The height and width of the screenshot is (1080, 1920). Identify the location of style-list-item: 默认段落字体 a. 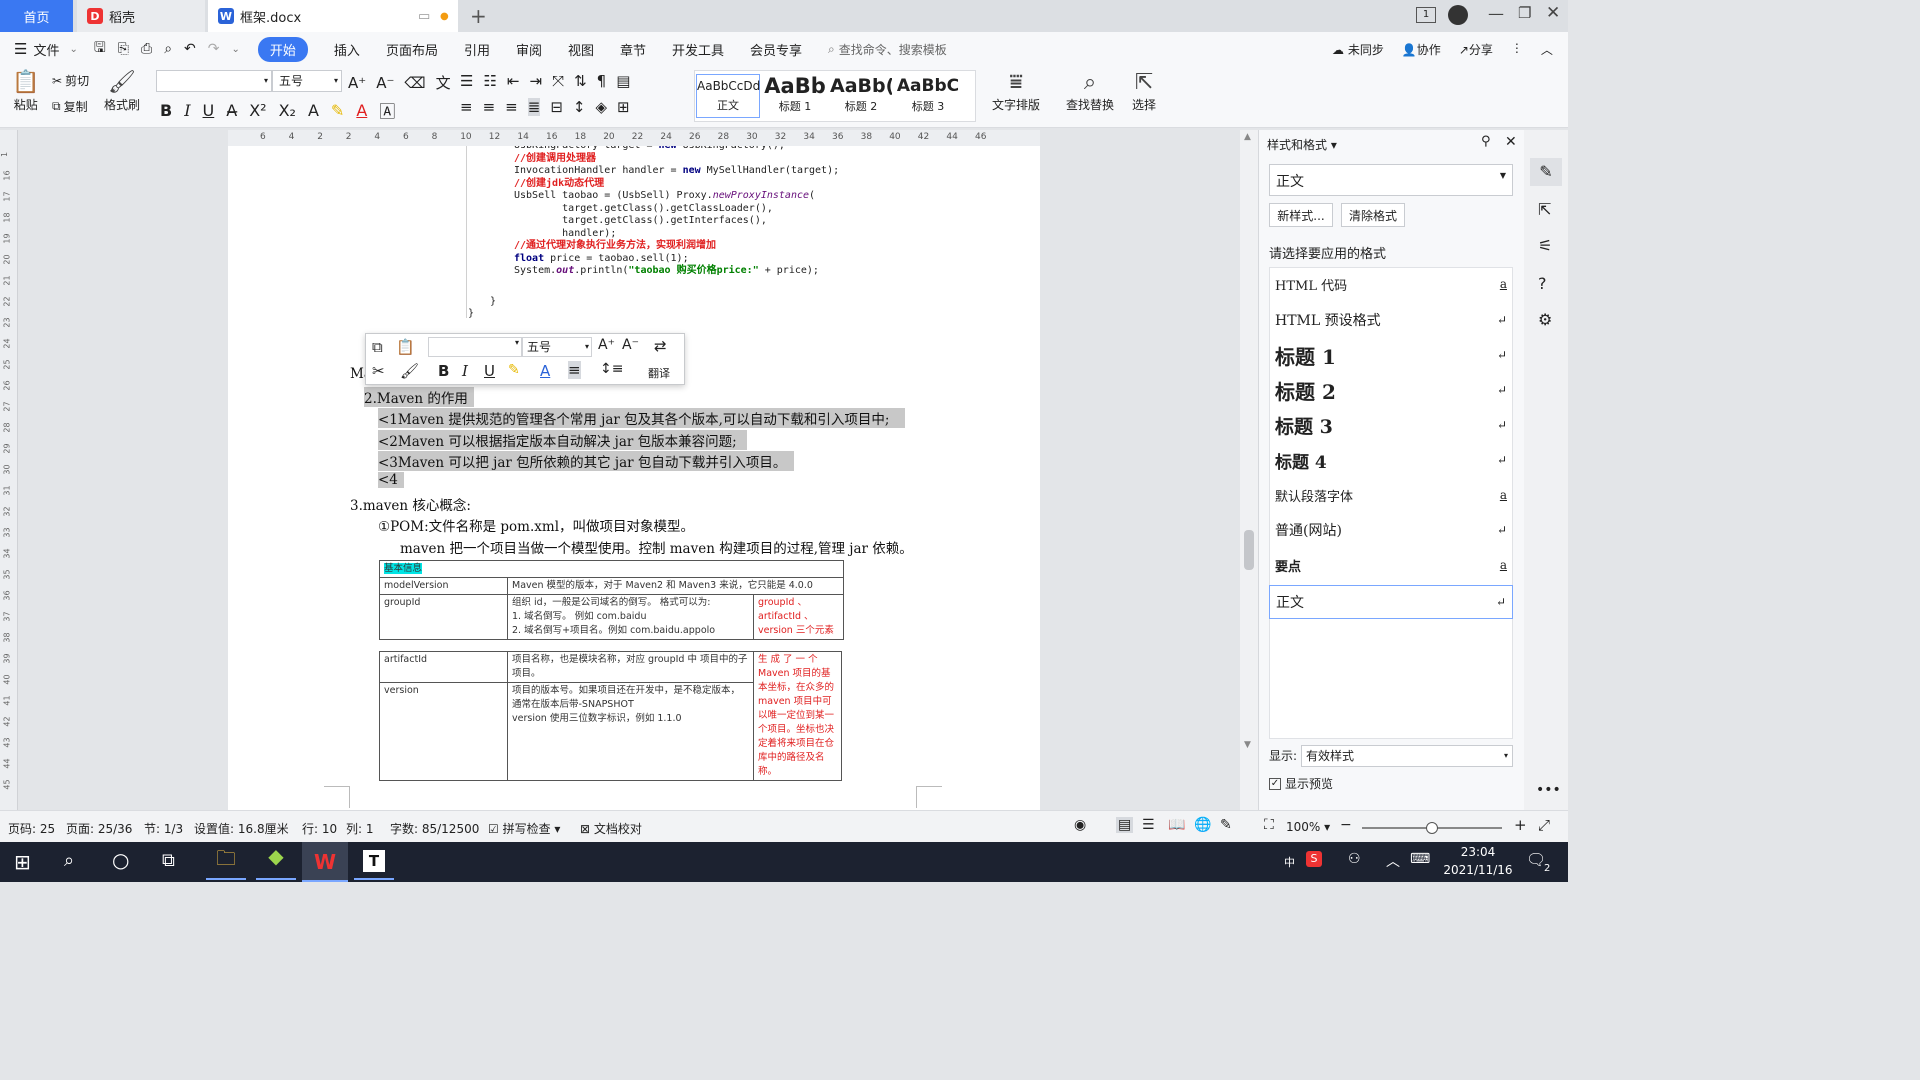
(1391, 495).